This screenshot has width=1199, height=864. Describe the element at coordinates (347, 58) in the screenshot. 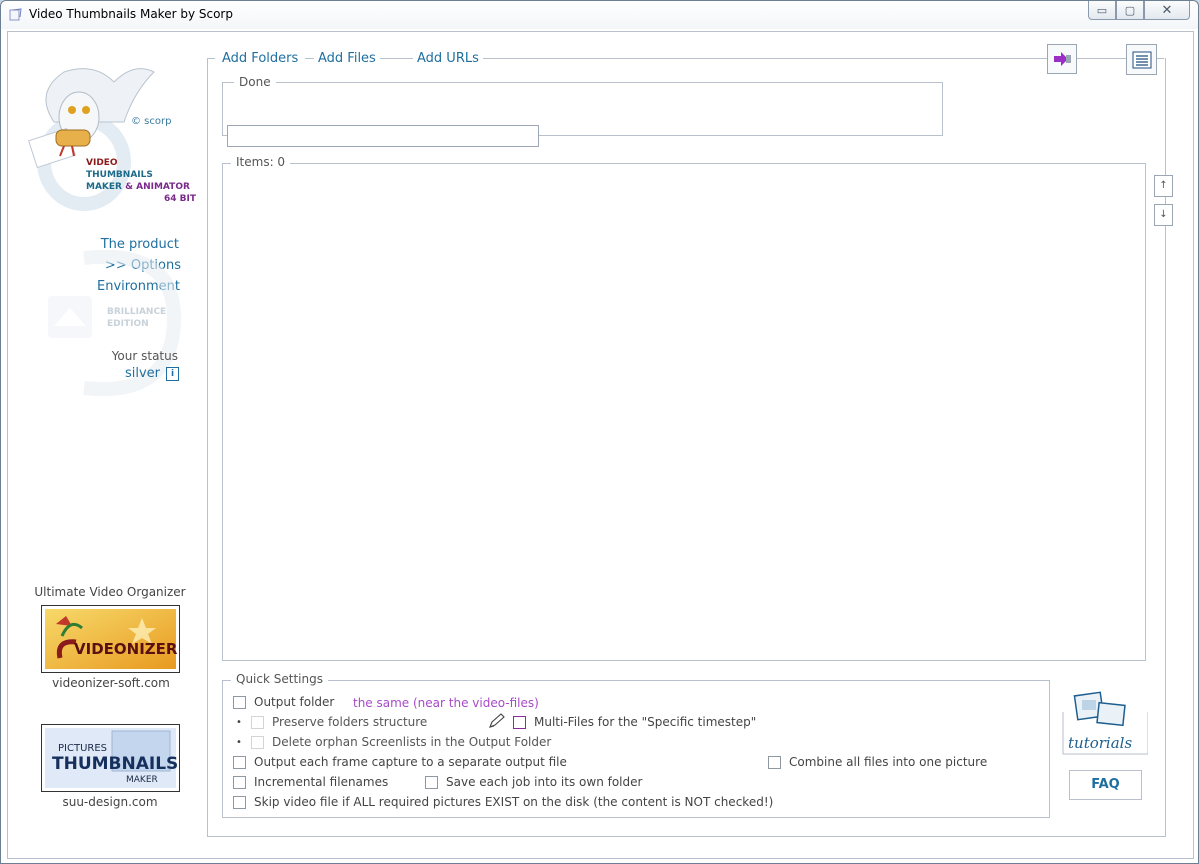

I see `add-files-link: Add Files` at that location.